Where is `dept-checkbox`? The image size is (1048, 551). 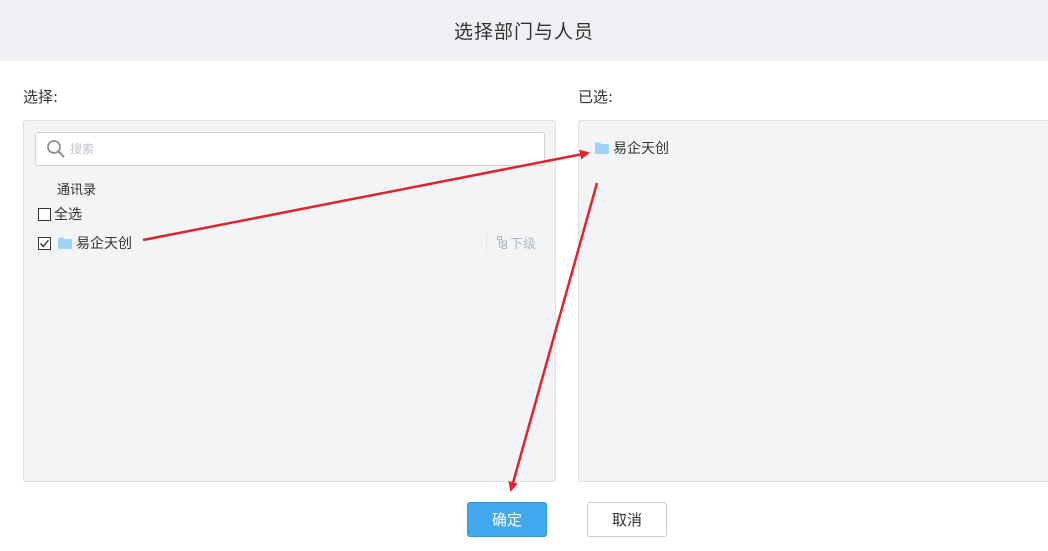 dept-checkbox is located at coordinates (44, 243).